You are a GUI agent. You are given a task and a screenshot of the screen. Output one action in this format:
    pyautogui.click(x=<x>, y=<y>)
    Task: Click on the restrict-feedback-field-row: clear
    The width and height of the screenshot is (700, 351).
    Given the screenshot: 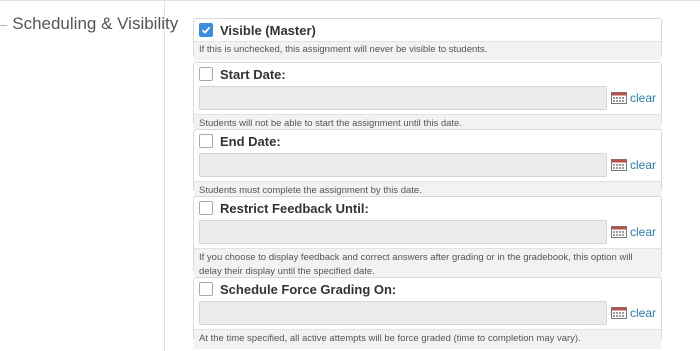 What is the action you would take?
    pyautogui.click(x=427, y=233)
    